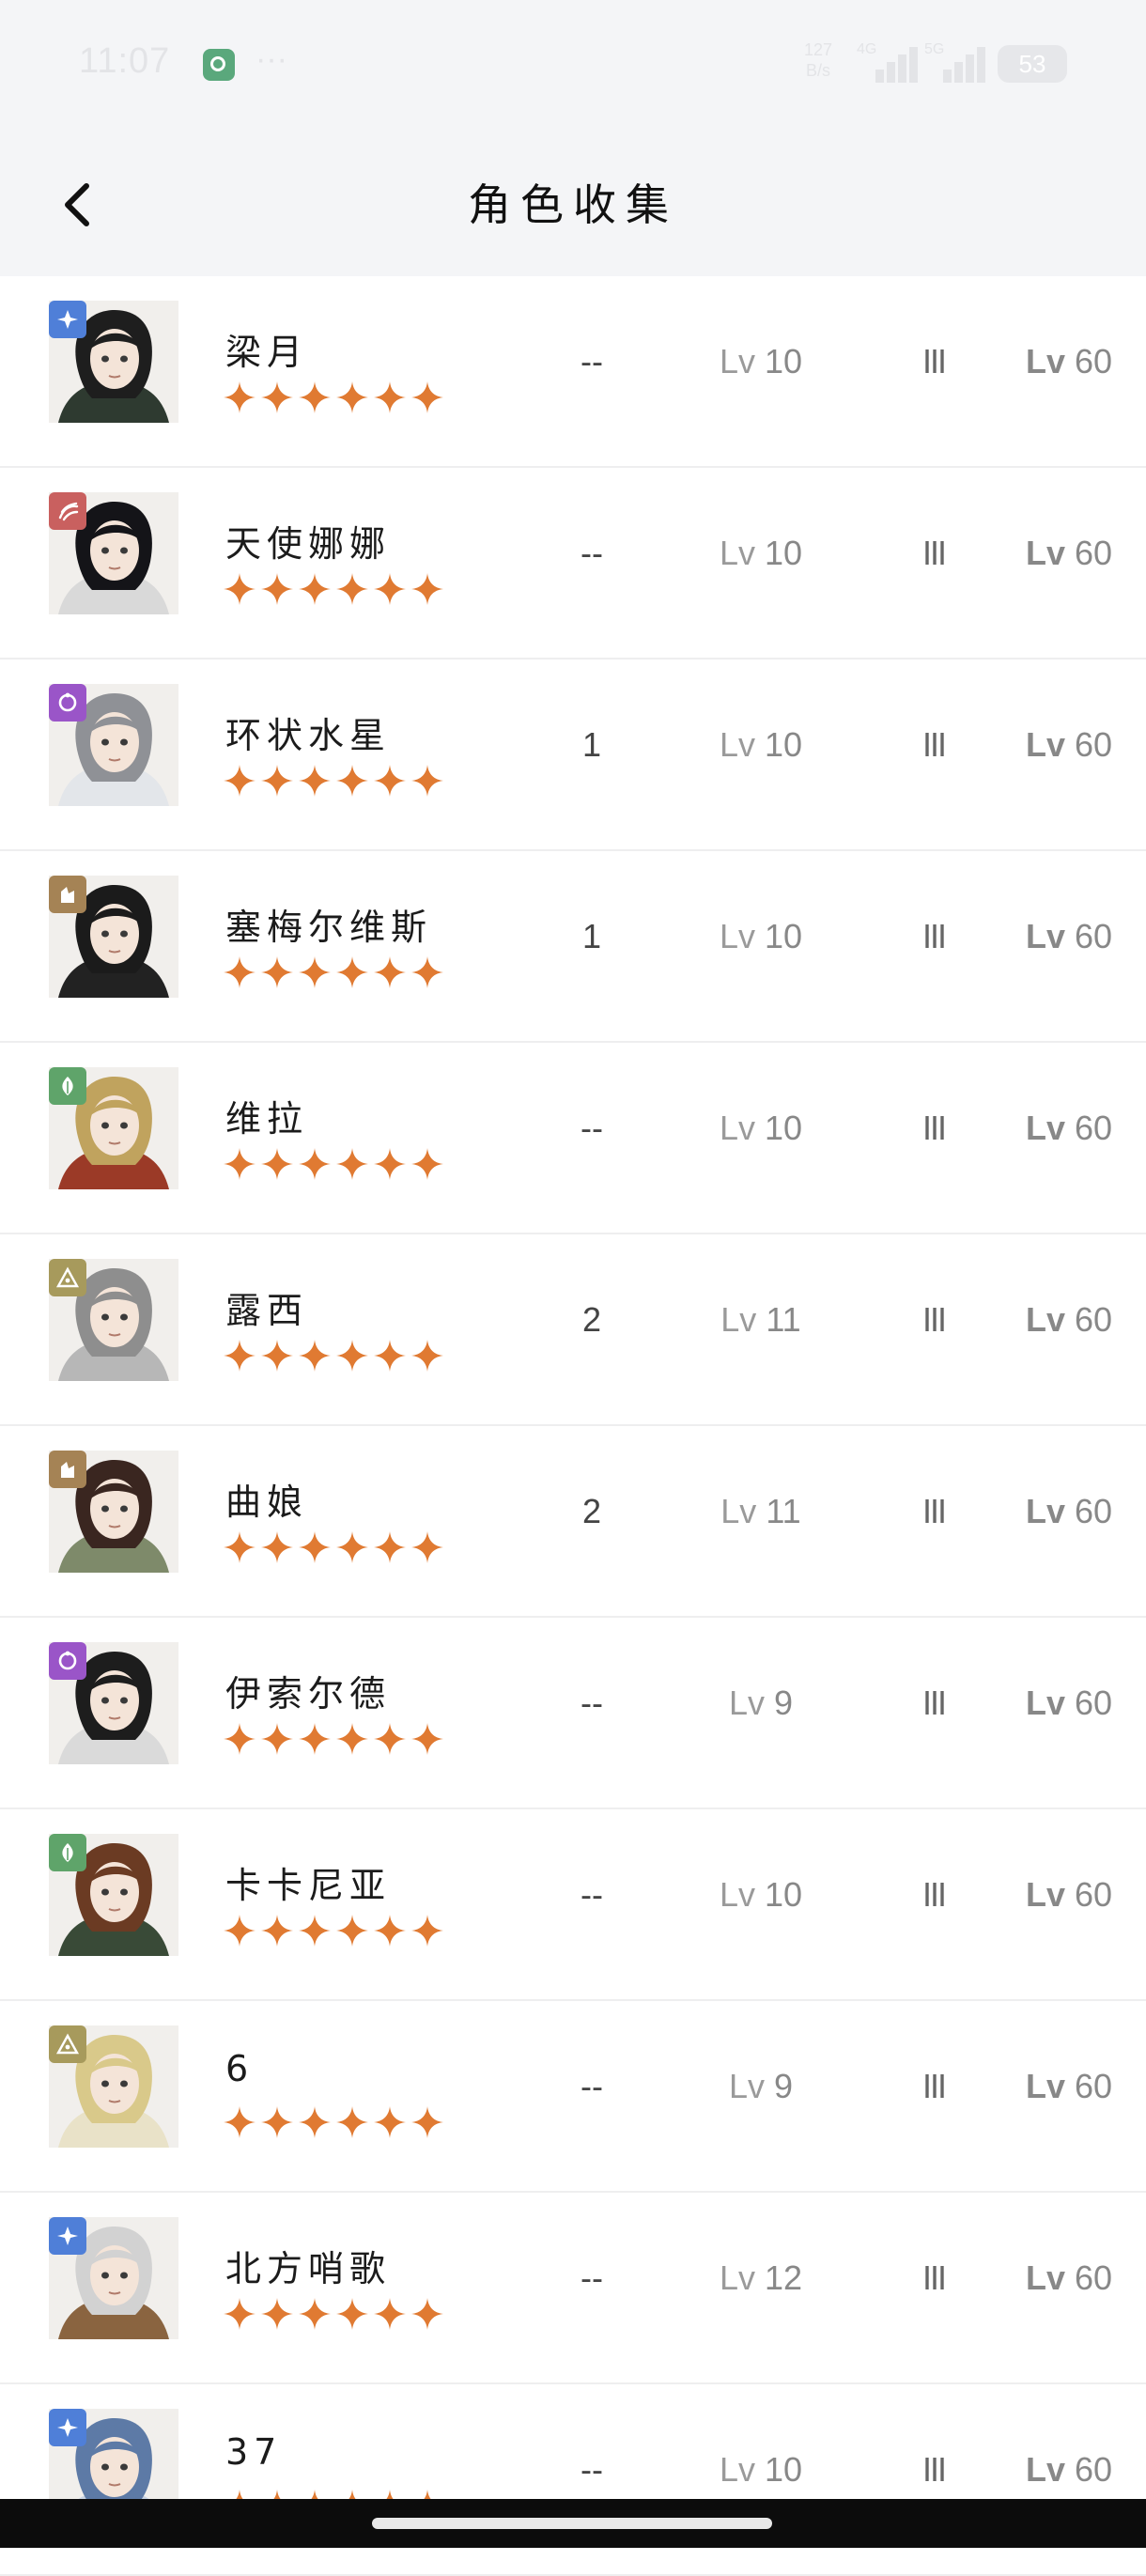 The image size is (1146, 2576). What do you see at coordinates (573, 1713) in the screenshot?
I see `character-row: 伊索尔德 -- Lv 9 III Lv 60` at bounding box center [573, 1713].